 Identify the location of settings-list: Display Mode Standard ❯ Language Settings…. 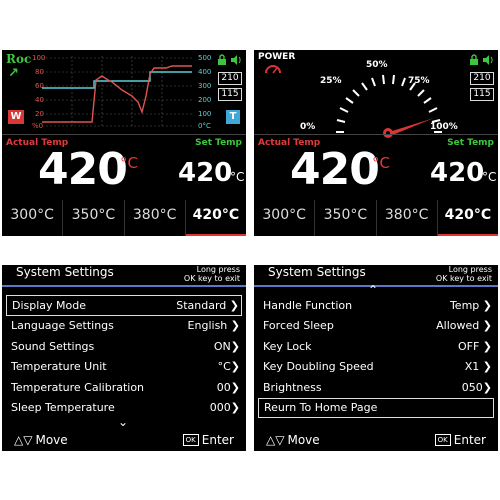
(124, 356).